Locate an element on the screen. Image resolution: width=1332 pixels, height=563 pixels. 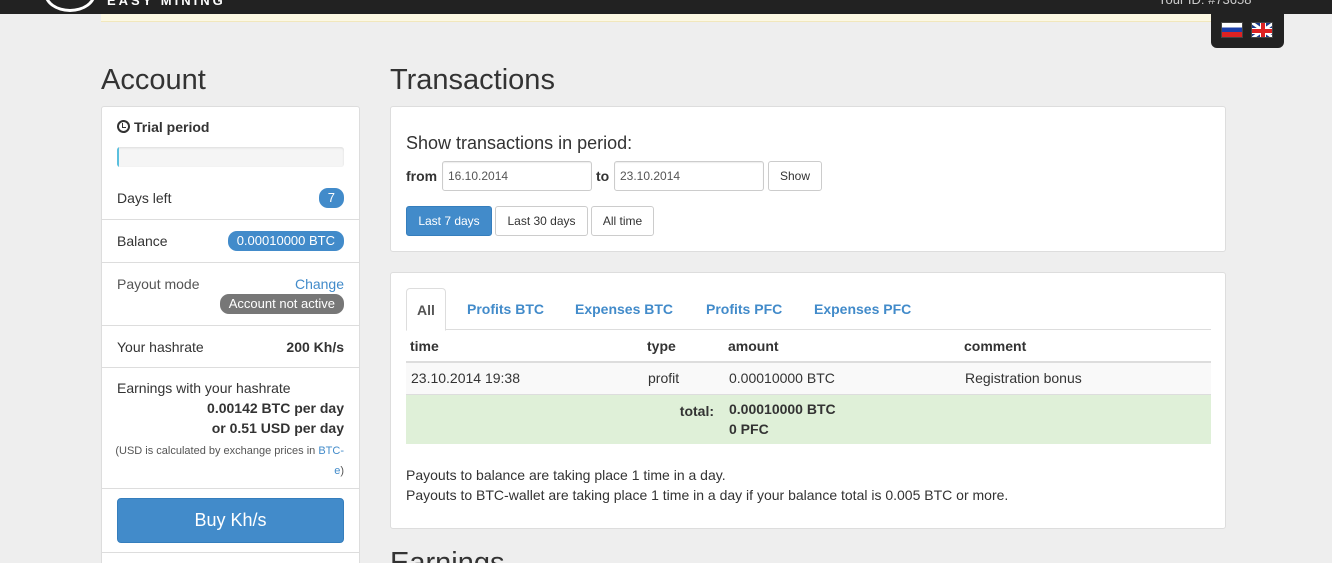
balance-badge: 0.00010000 BTC is located at coordinates (285, 241).